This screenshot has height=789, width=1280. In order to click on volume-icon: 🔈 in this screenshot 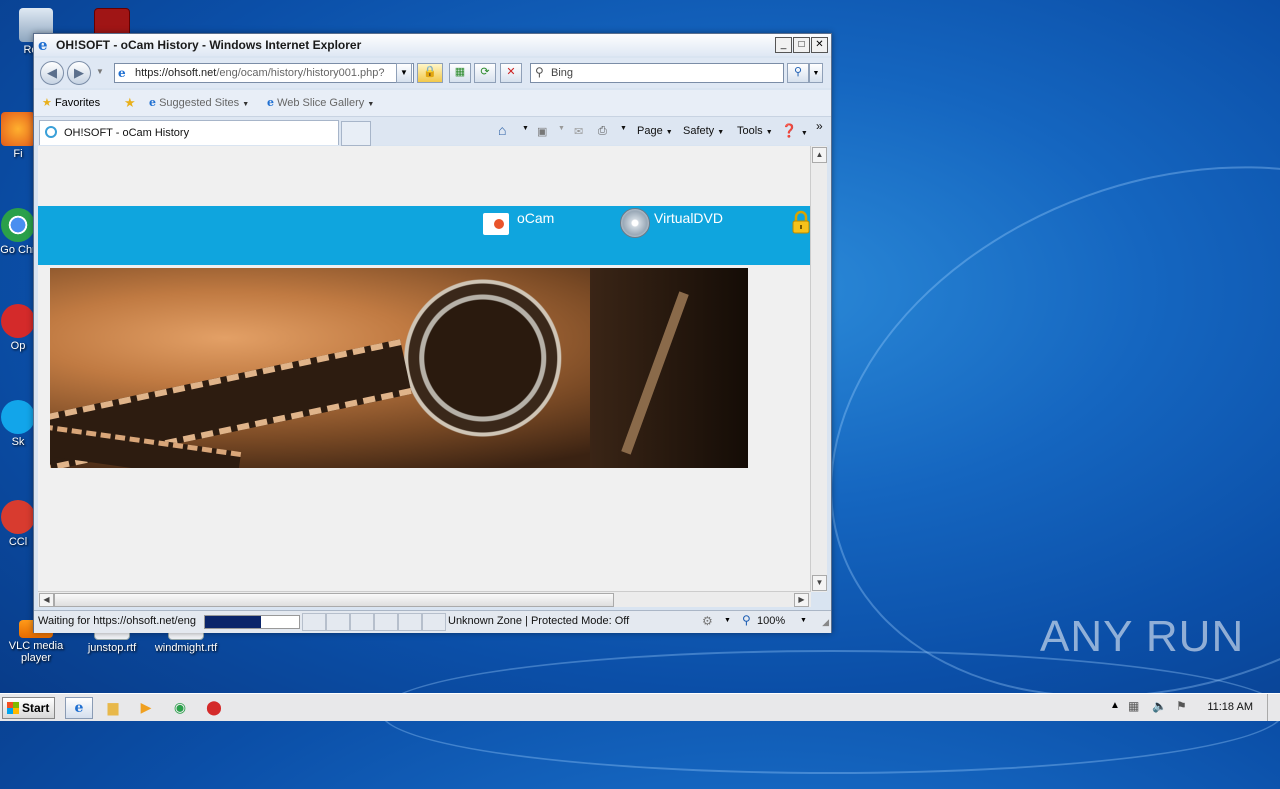, I will do `click(1159, 706)`.